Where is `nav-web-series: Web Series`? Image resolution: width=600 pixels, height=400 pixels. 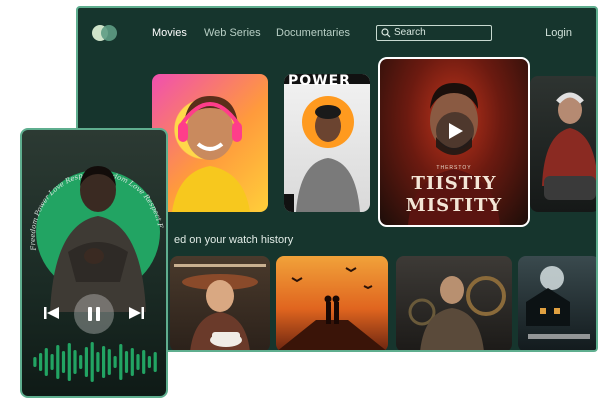 nav-web-series: Web Series is located at coordinates (232, 33).